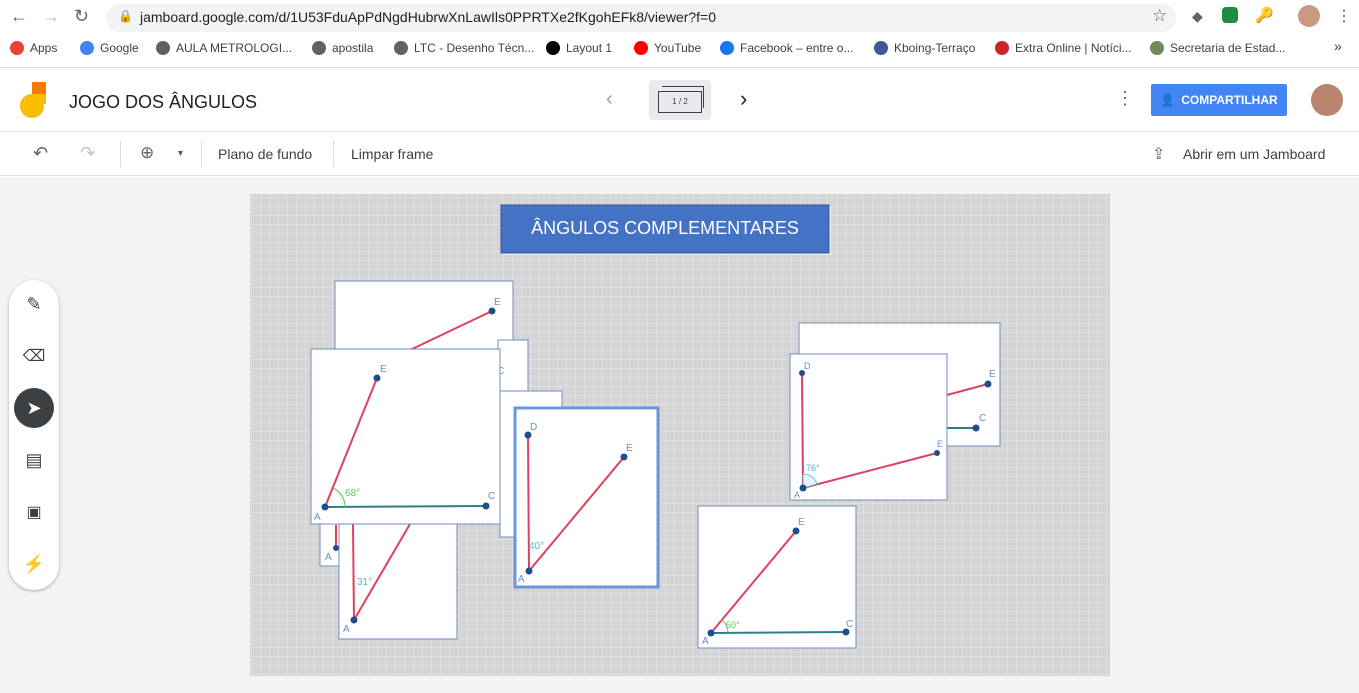  Describe the element at coordinates (586, 497) in the screenshot. I see `selected-sticky-image-card` at that location.